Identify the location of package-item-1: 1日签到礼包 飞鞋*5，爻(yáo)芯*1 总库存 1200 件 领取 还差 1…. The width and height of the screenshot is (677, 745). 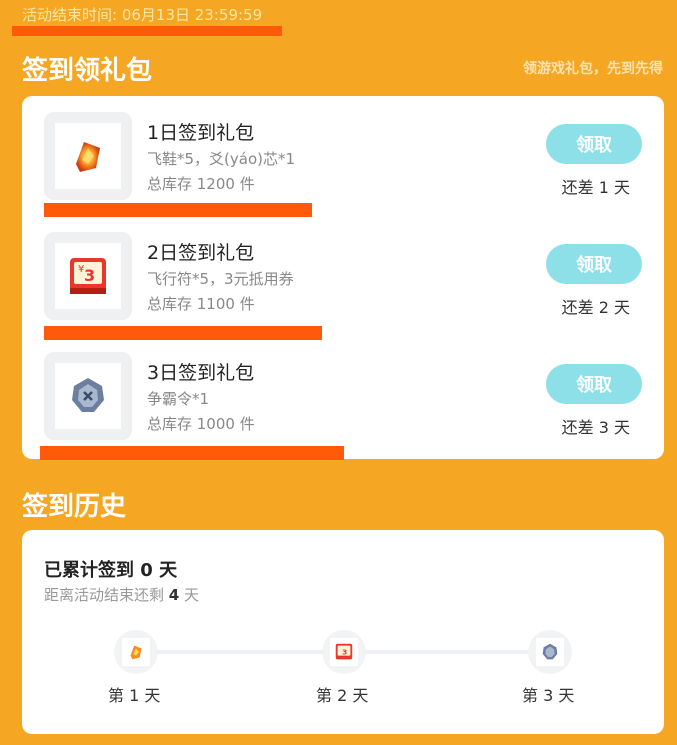
(343, 151).